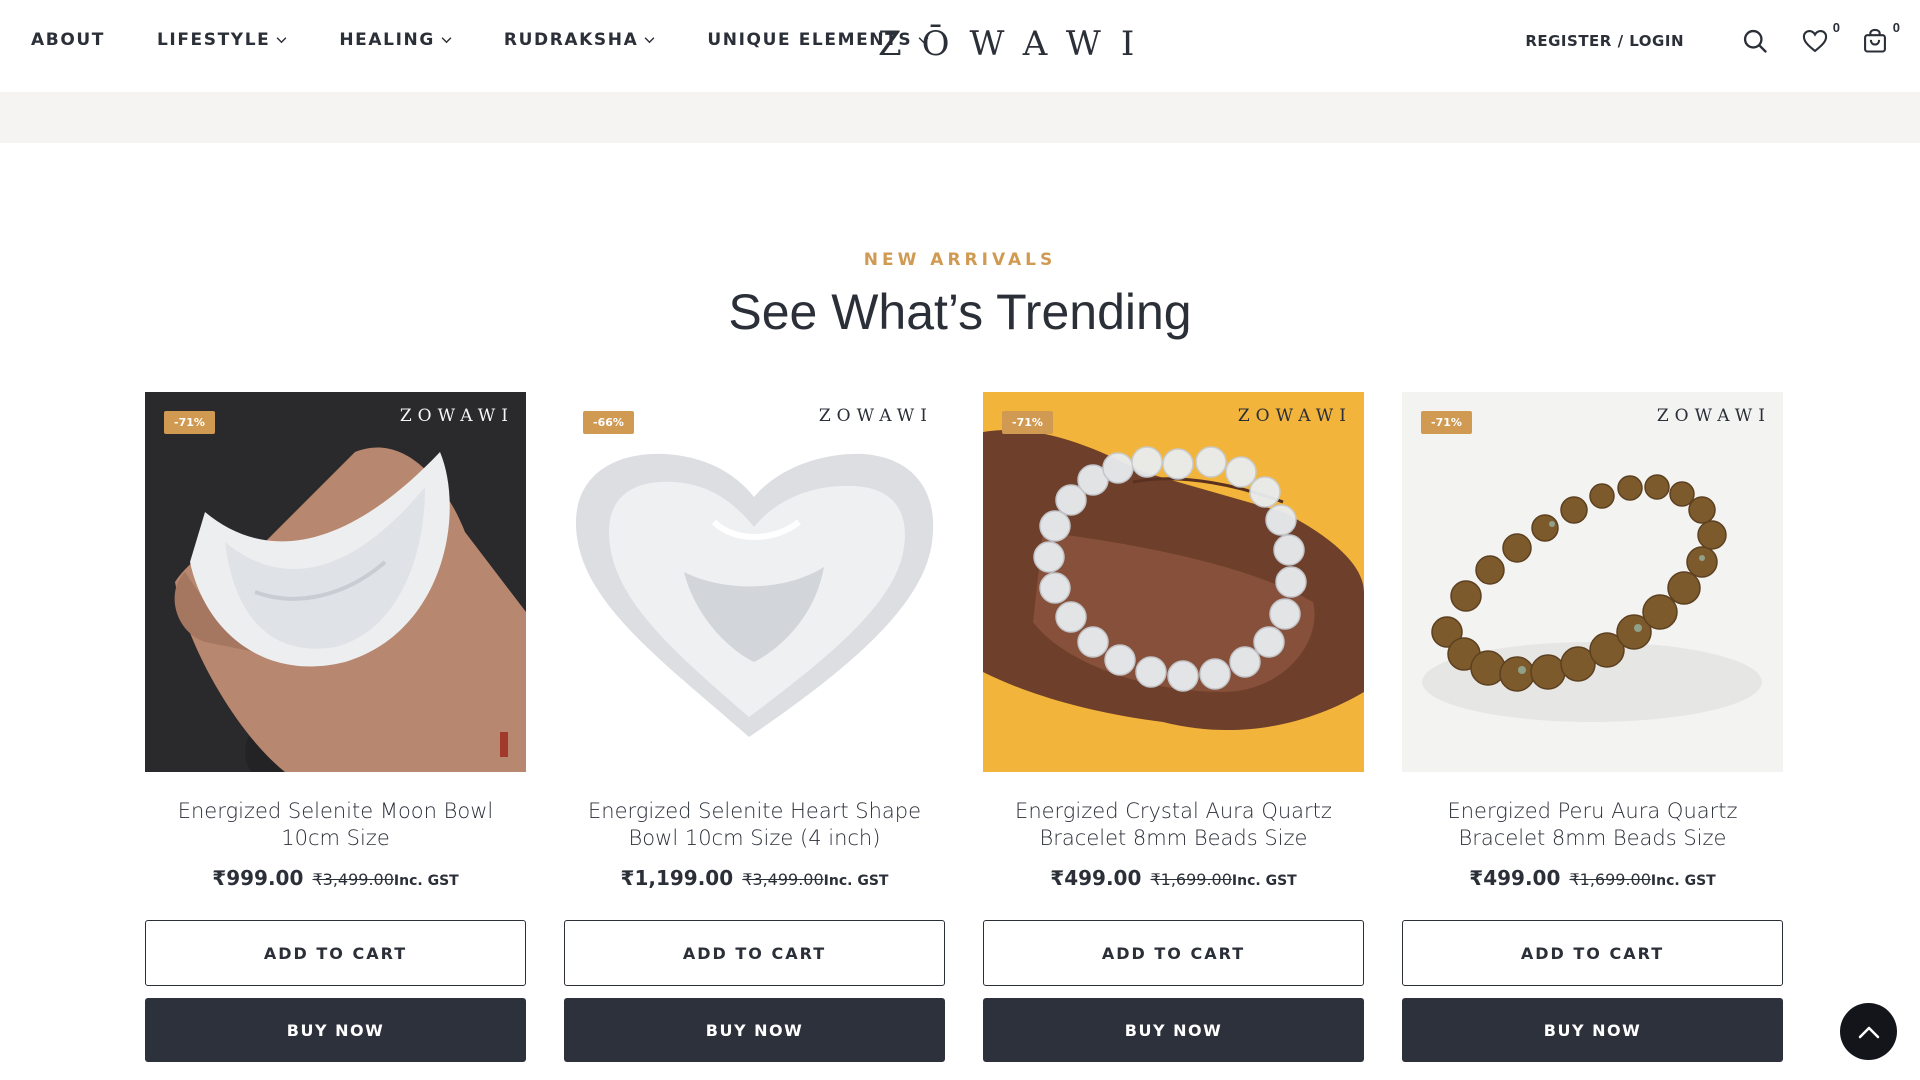 This screenshot has width=1920, height=1080. I want to click on product-name: Energized Selenite Moon Bowl 10cm Size, so click(335, 825).